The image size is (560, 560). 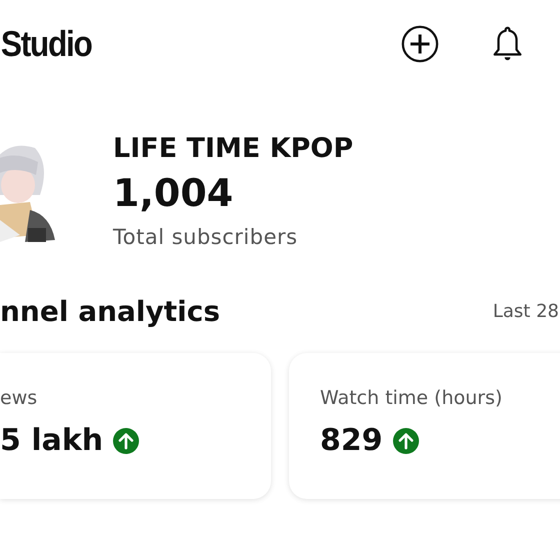 What do you see at coordinates (206, 237) in the screenshot?
I see `subscriber-label: Total subscribers` at bounding box center [206, 237].